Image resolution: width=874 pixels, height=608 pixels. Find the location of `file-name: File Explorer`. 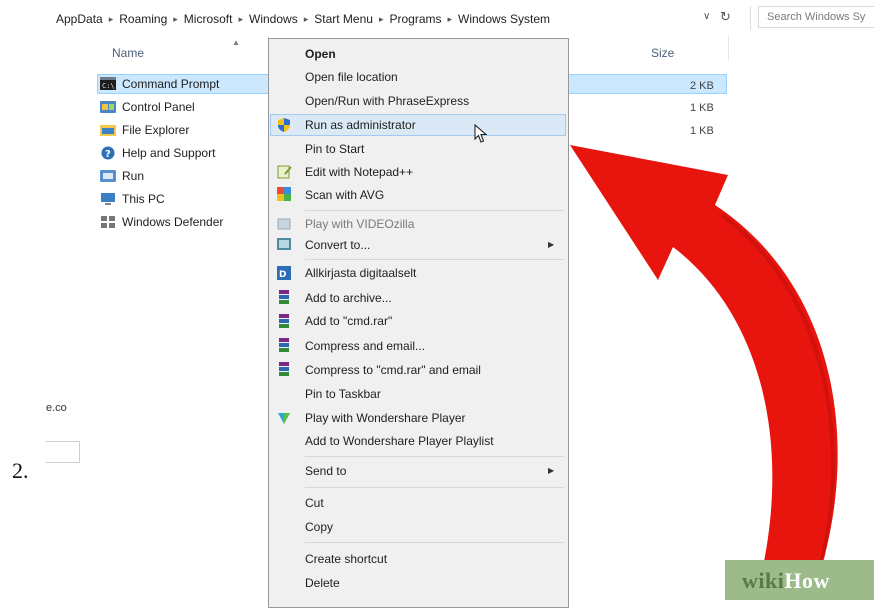

file-name: File Explorer is located at coordinates (156, 130).